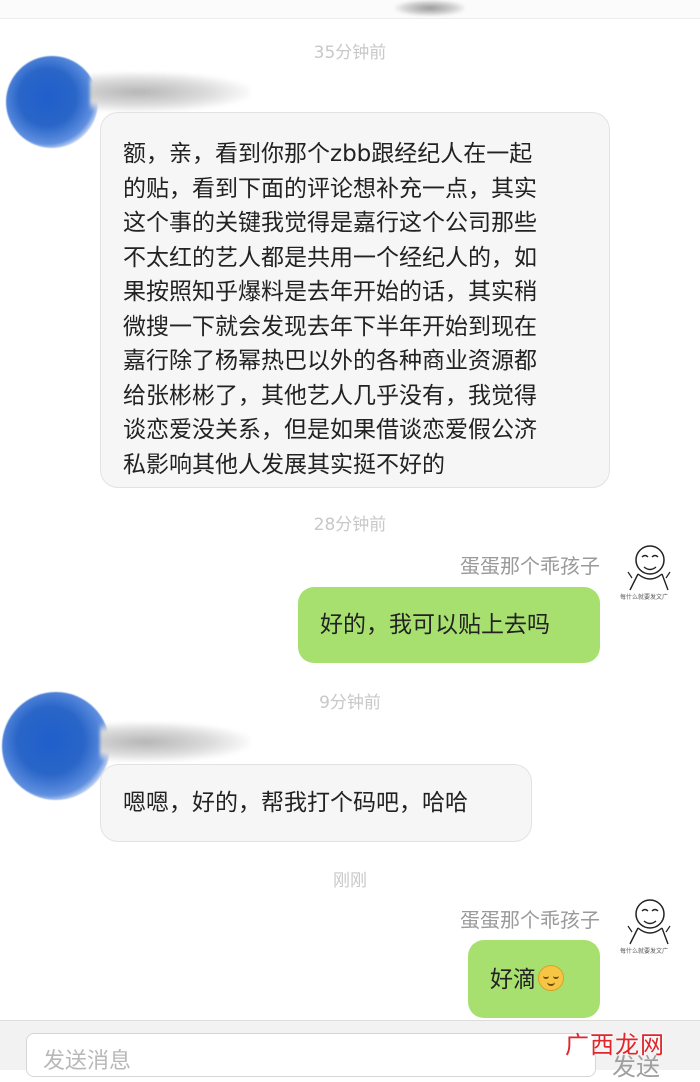  What do you see at coordinates (435, 625) in the screenshot?
I see `message-text: 好的，我可以贴上去吗` at bounding box center [435, 625].